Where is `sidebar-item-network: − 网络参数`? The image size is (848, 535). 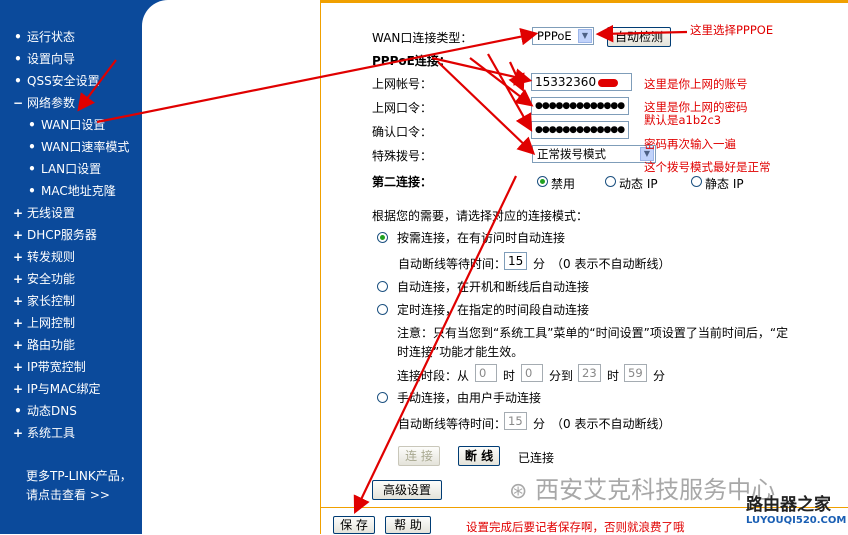
sidebar-item-network: − 网络参数 is located at coordinates (37, 102).